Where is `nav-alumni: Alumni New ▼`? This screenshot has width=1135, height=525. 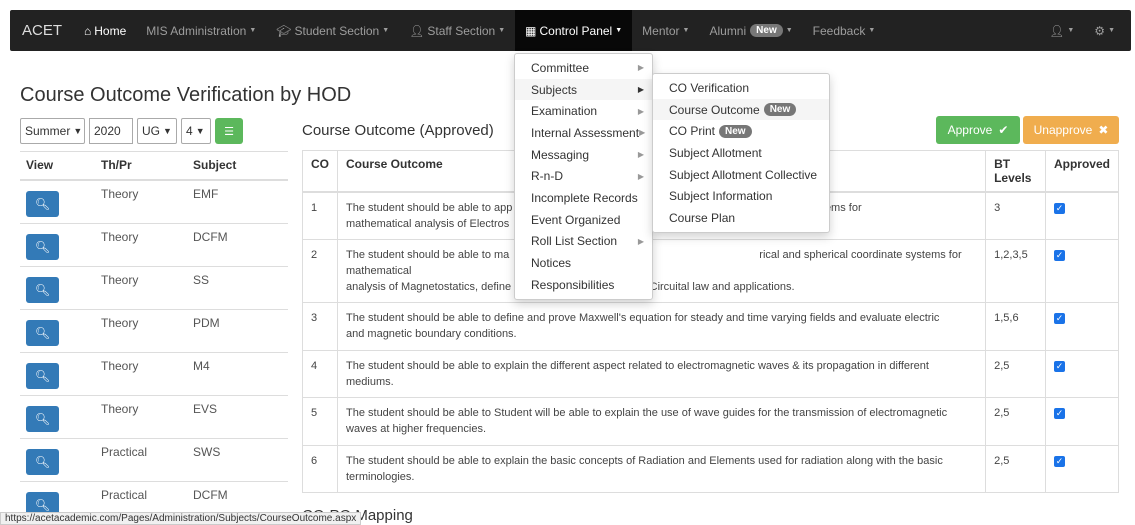 nav-alumni: Alumni New ▼ is located at coordinates (750, 30).